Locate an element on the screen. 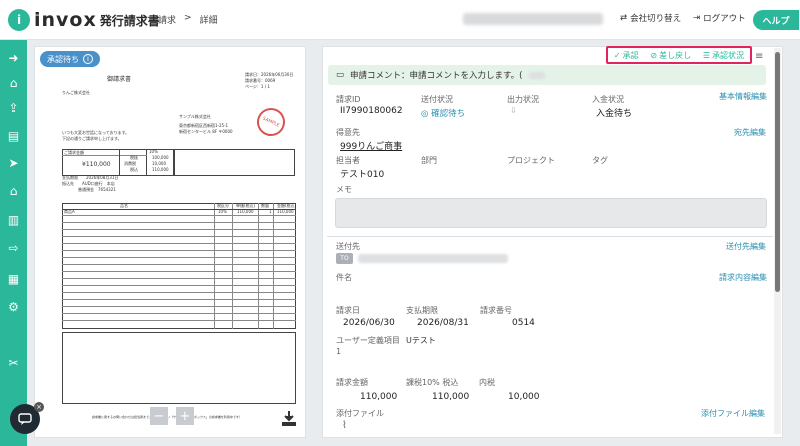  user-info-blurred is located at coordinates (533, 19).